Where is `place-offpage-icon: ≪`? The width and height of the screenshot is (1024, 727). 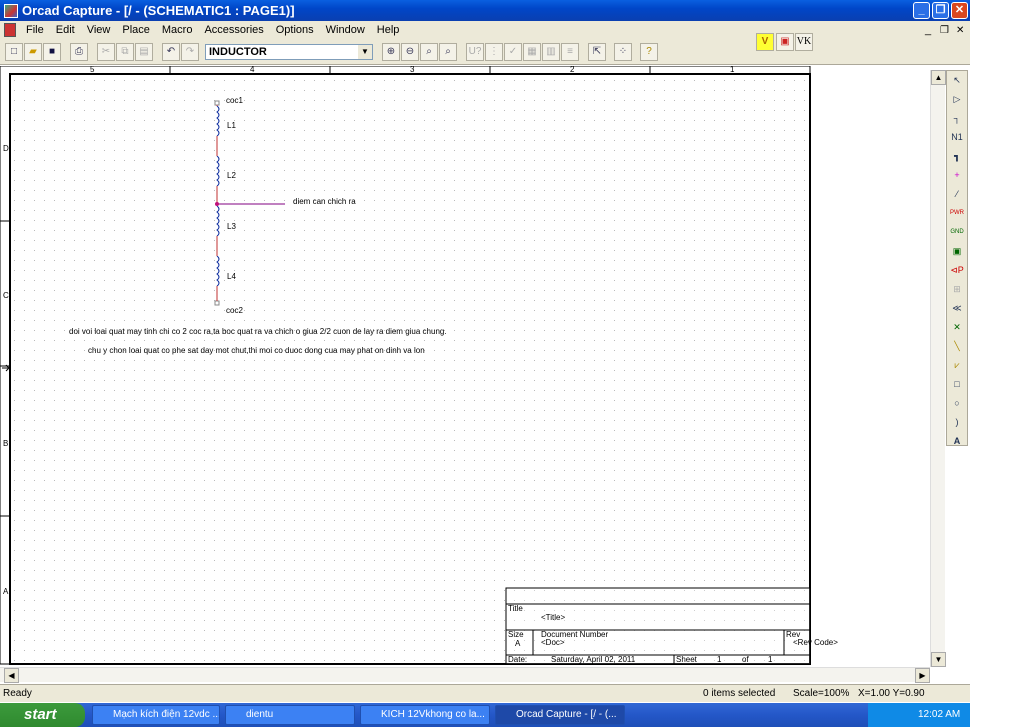 place-offpage-icon: ≪ is located at coordinates (957, 308).